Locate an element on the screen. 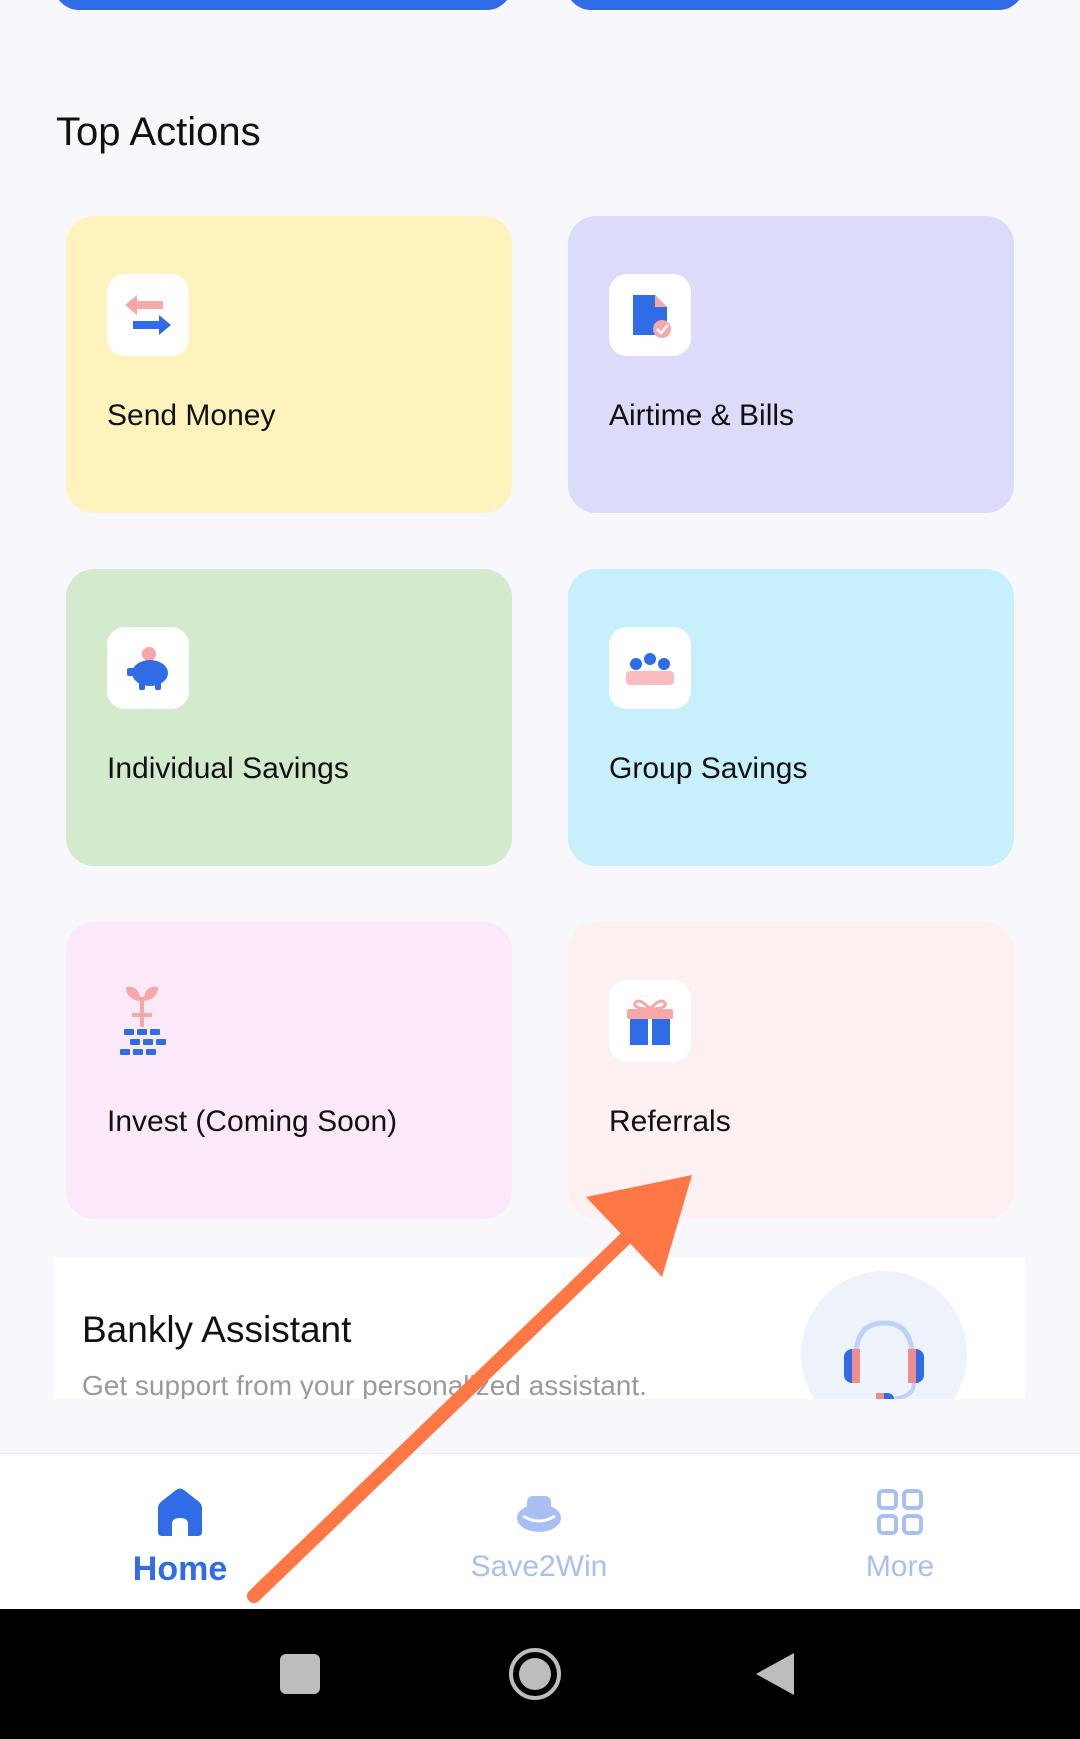 This screenshot has width=1080, height=1739. referrals-label: Referrals is located at coordinates (670, 1121).